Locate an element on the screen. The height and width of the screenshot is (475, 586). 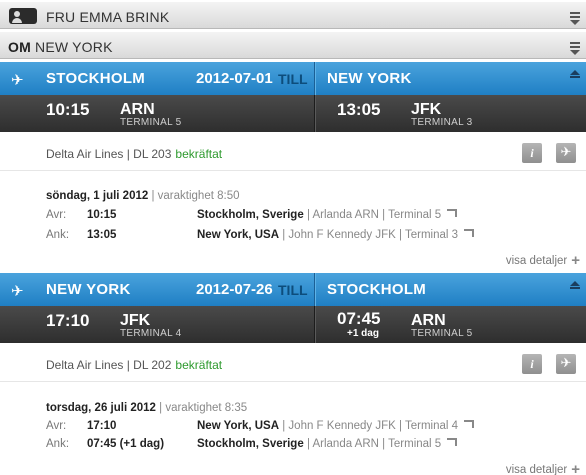
duration: | varaktighet 8:35 is located at coordinates (203, 408).